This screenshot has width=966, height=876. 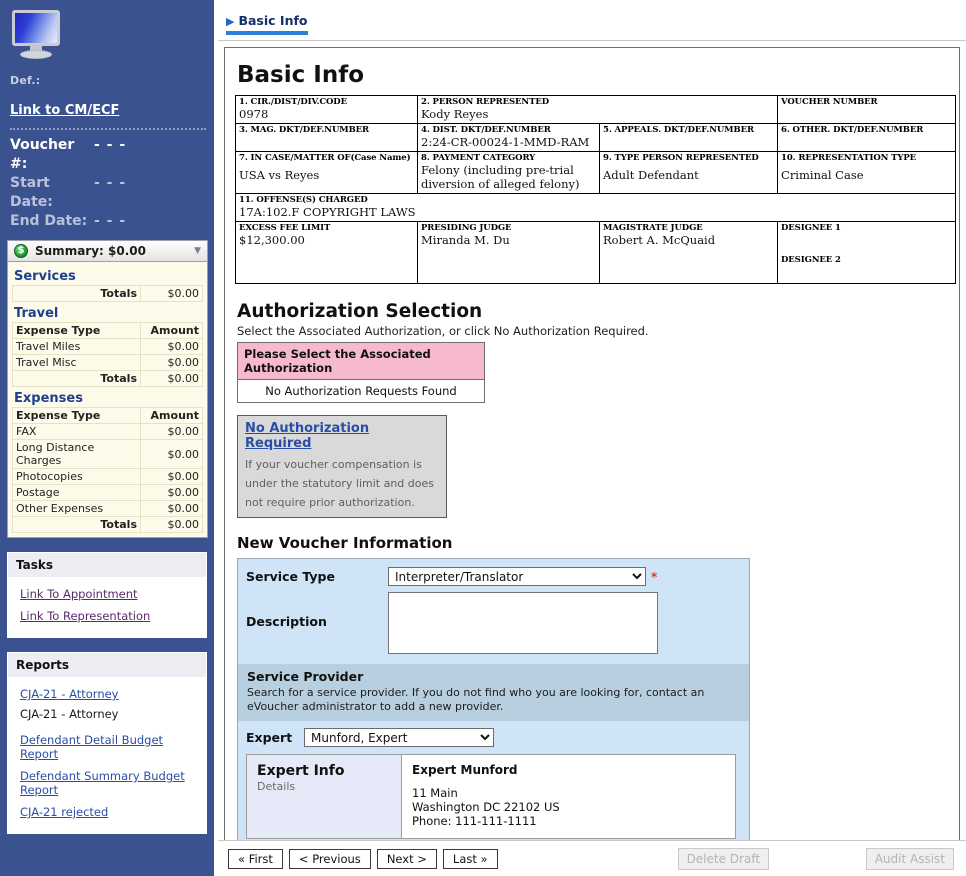 I want to click on end-date-value: - - -, so click(x=110, y=221).